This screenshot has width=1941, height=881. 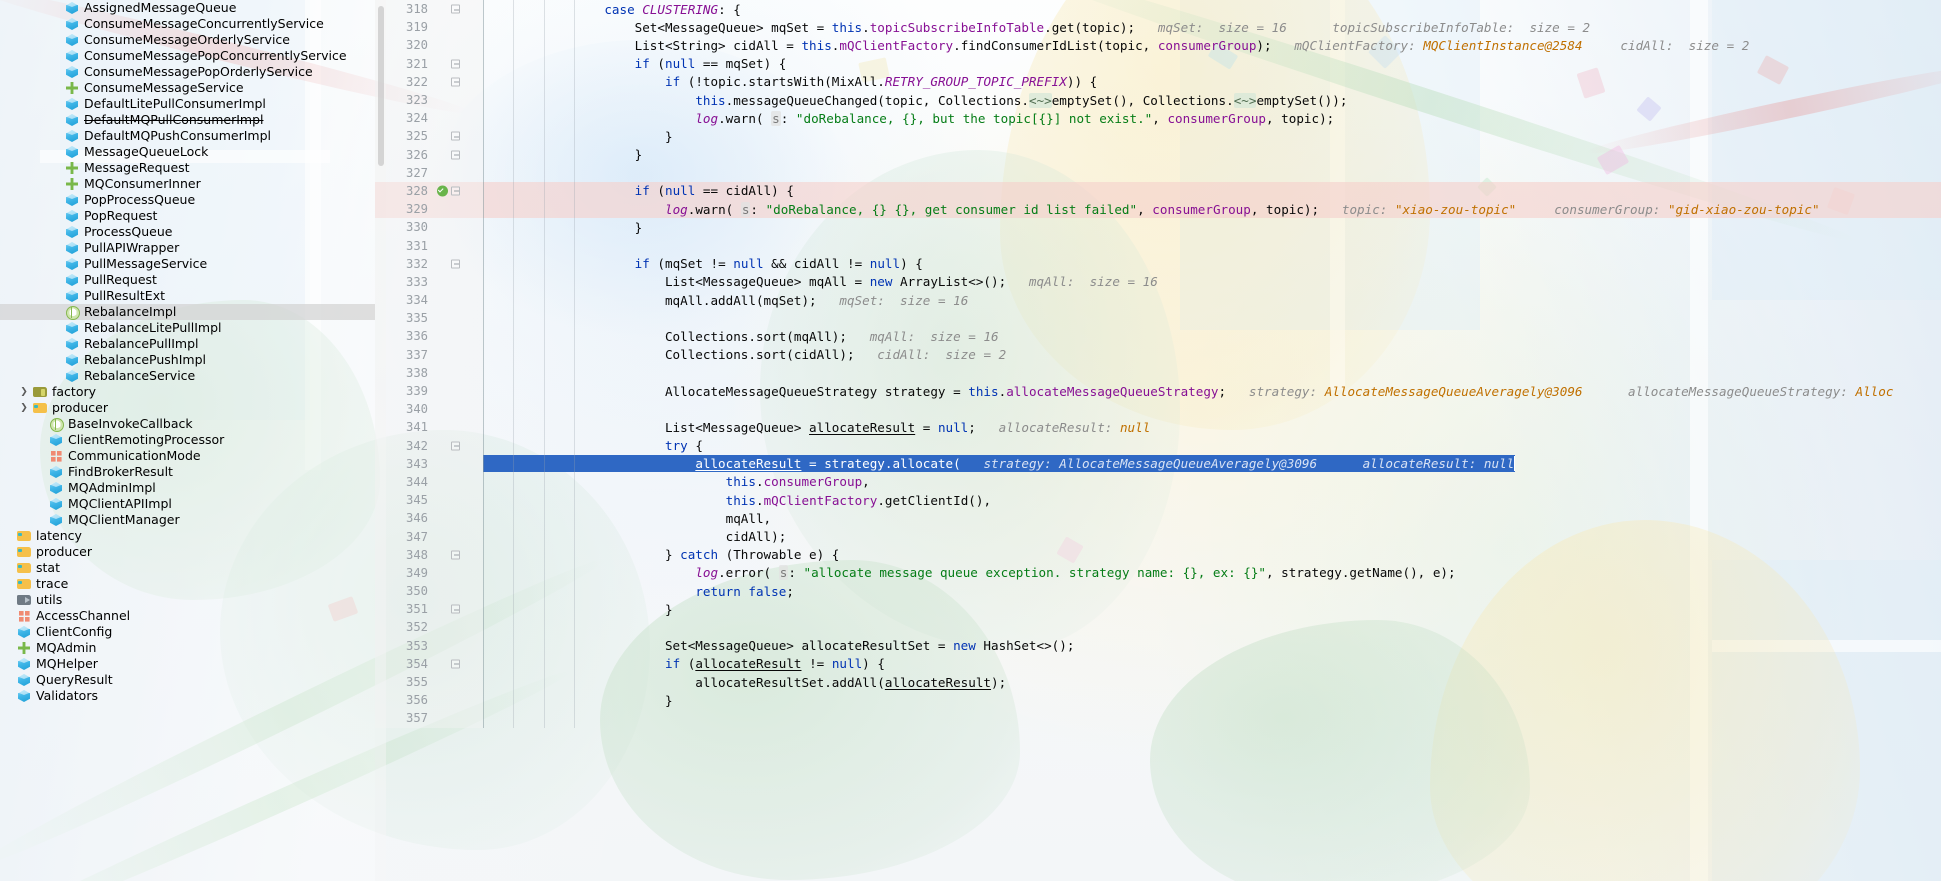 I want to click on tree-item-mqhelper: MQHelper, so click(x=187, y=664).